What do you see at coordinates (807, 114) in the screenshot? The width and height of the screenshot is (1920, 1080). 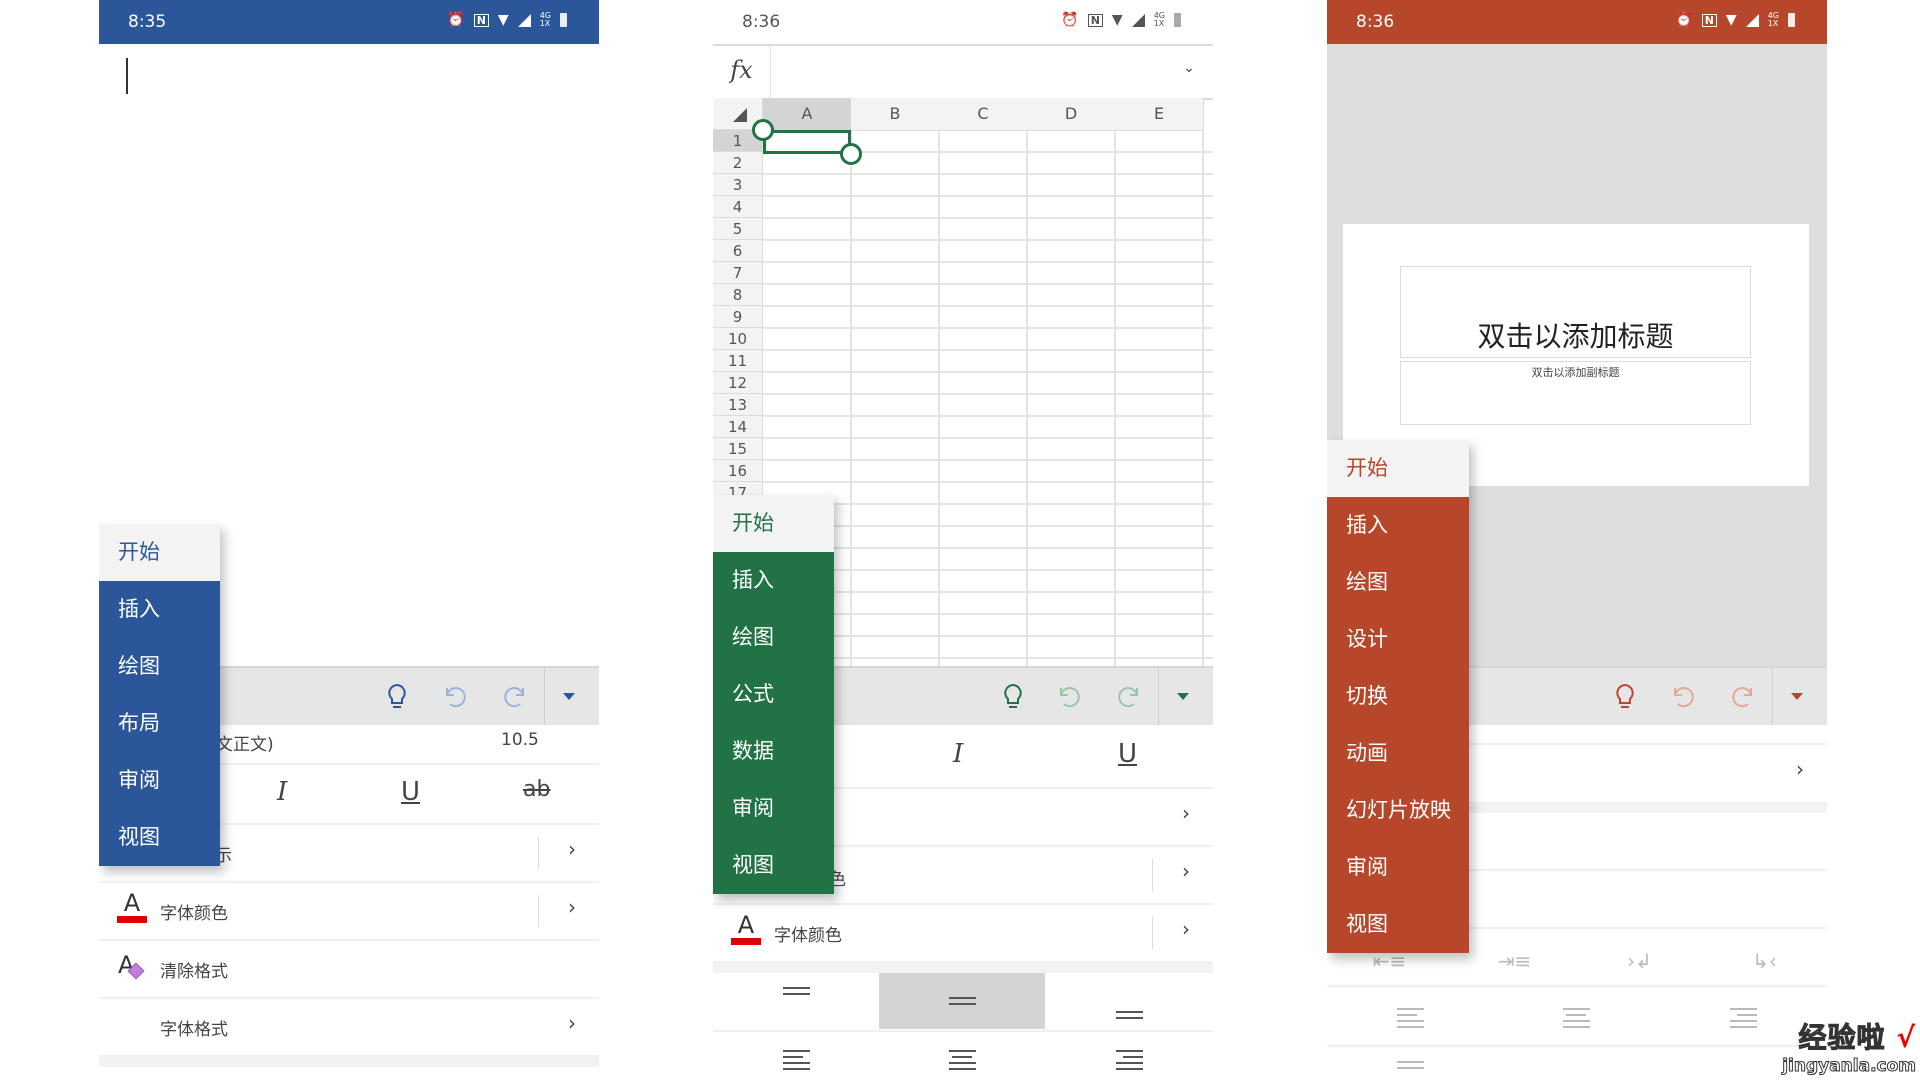 I see `column-header-a: A` at bounding box center [807, 114].